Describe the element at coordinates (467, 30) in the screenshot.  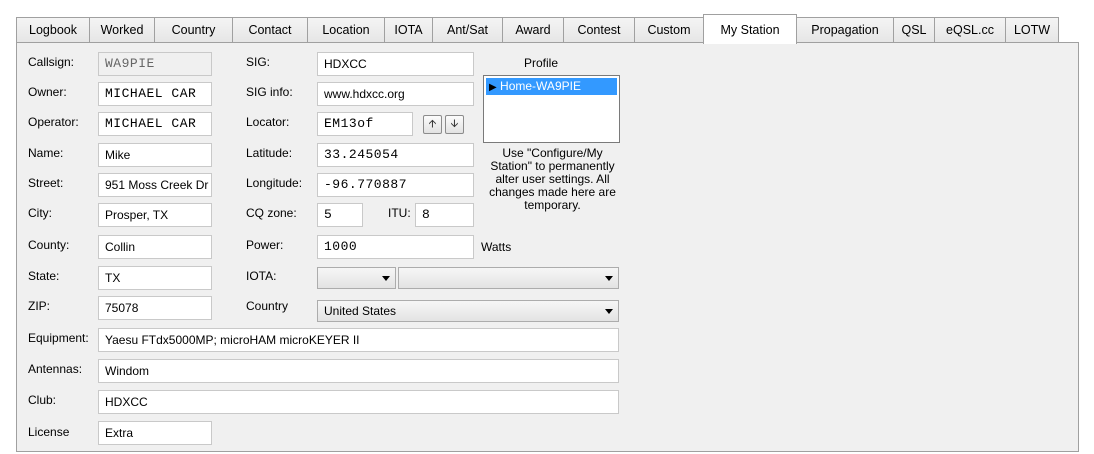
I see `tab-ant-sat: Ant/Sat` at that location.